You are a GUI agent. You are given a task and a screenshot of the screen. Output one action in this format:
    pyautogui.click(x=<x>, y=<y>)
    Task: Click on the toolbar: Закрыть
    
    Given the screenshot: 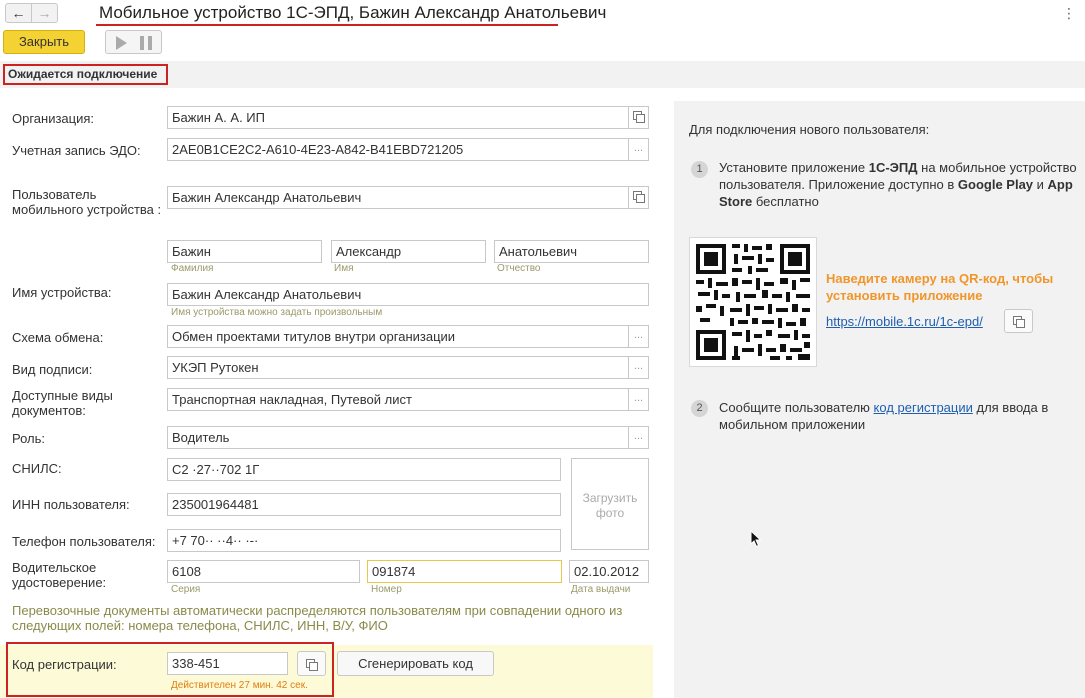 What is the action you would take?
    pyautogui.click(x=542, y=42)
    